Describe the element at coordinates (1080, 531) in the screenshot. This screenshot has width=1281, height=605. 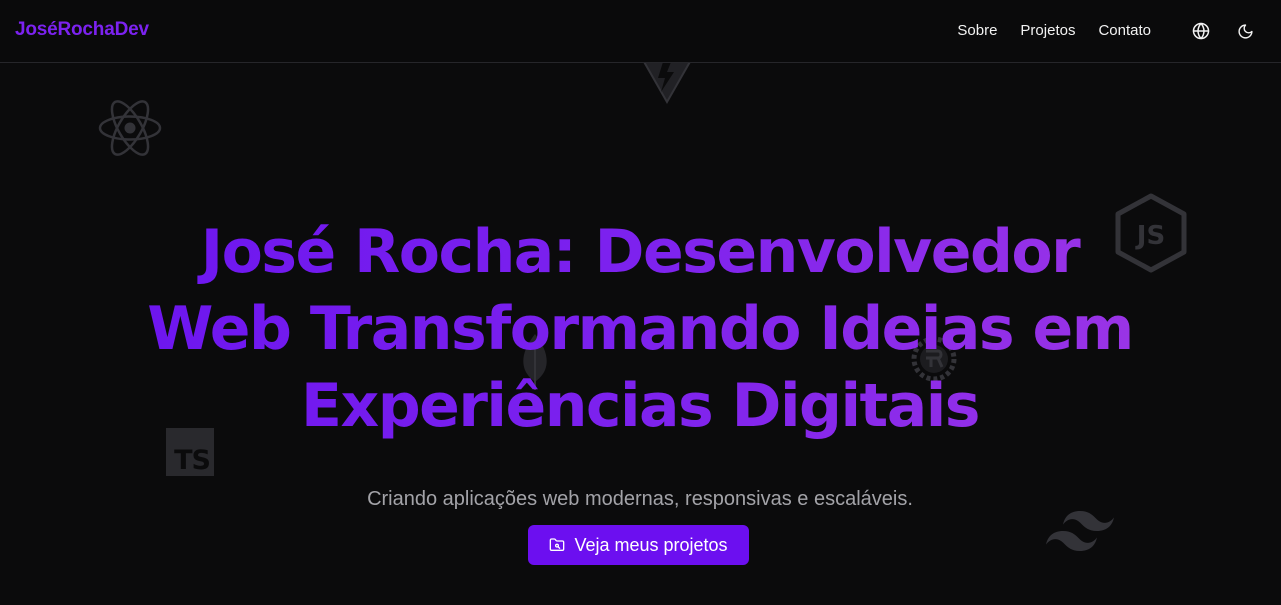
I see `tailwind-icon` at that location.